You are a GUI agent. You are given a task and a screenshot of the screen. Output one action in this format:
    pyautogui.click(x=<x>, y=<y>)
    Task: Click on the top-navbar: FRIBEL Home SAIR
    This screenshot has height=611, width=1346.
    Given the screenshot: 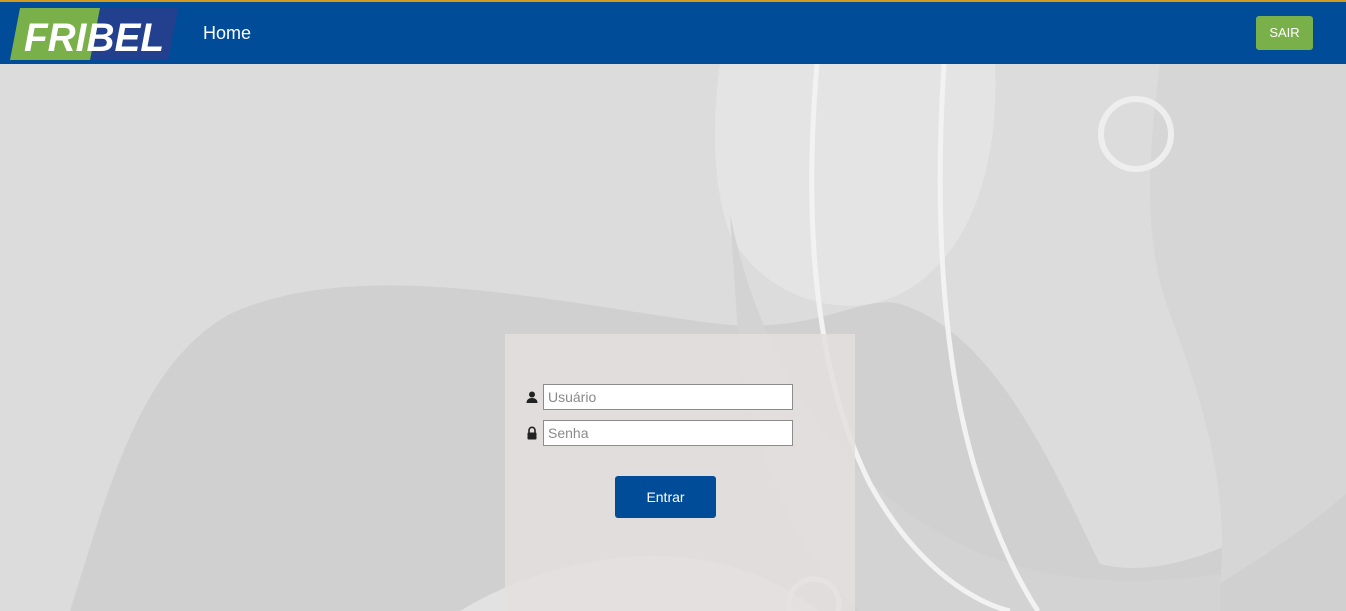 What is the action you would take?
    pyautogui.click(x=673, y=32)
    